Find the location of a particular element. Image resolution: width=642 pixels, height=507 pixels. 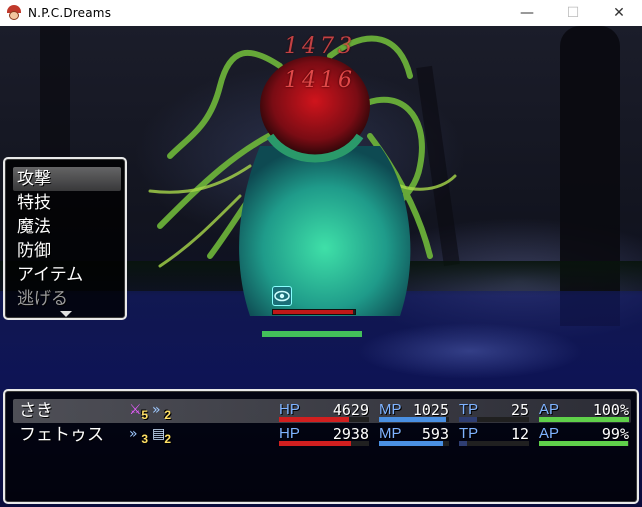

actor-name: さき is located at coordinates (36, 411).